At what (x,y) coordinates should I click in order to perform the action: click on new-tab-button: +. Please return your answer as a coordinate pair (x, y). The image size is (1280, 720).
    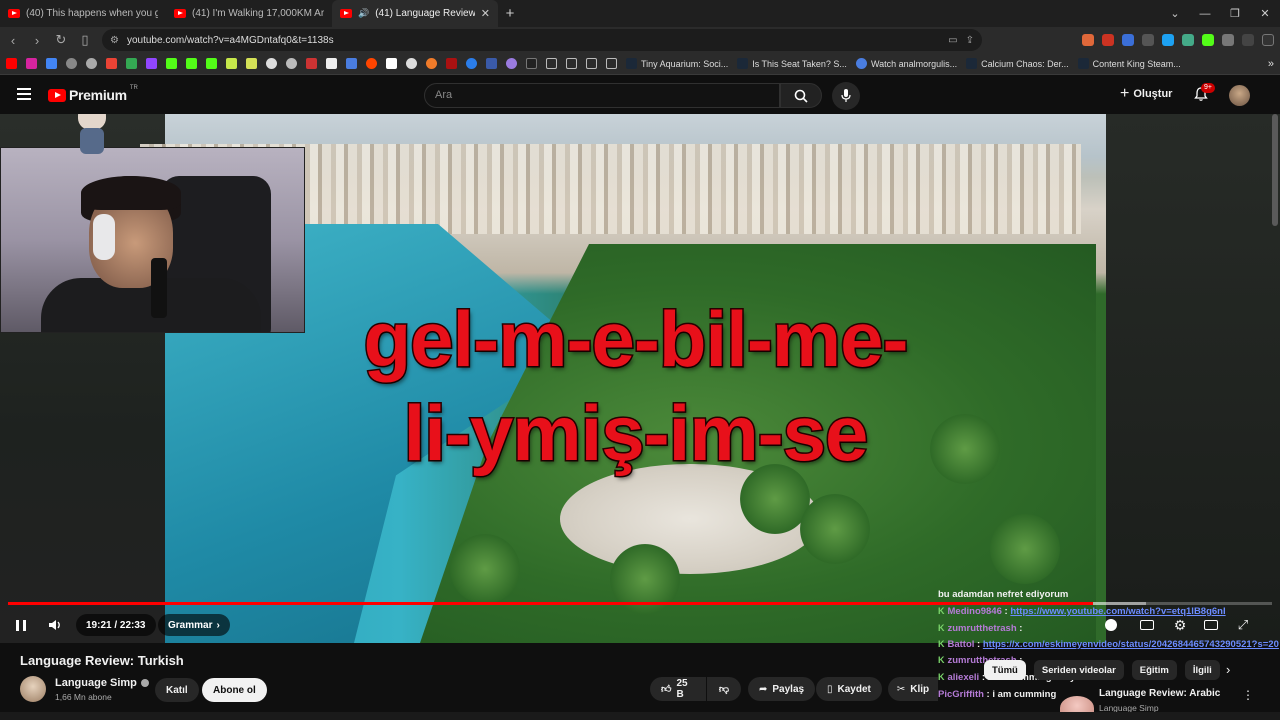
    Looking at the image, I should click on (510, 13).